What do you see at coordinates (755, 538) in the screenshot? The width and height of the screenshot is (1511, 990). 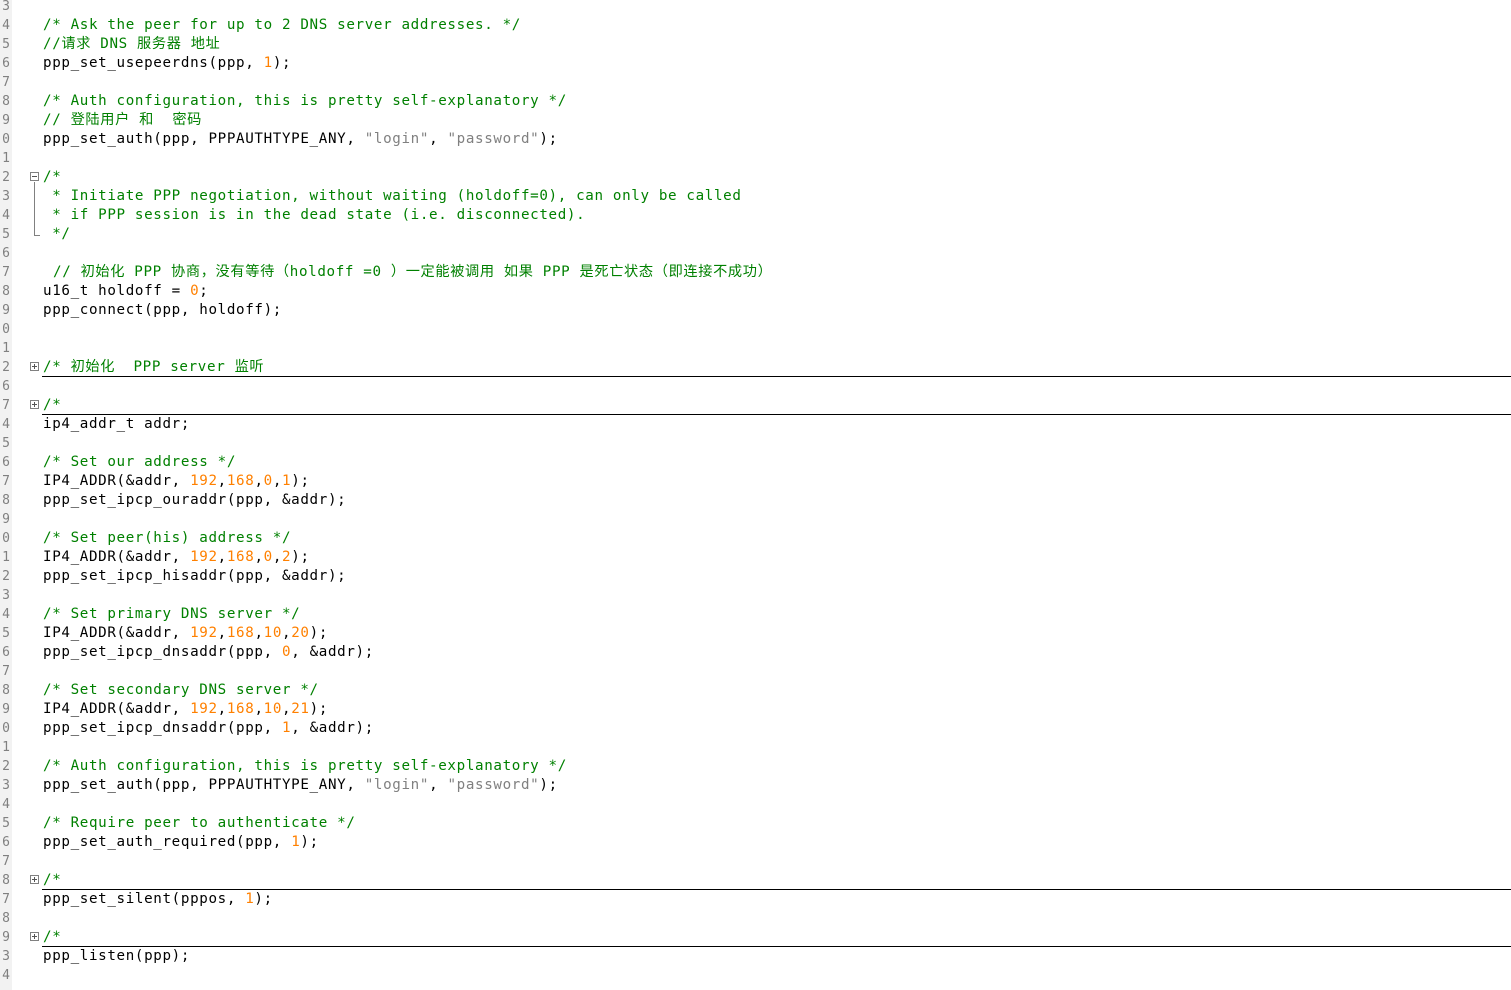 I see `code-line: 0 /* Set peer(his) address */` at bounding box center [755, 538].